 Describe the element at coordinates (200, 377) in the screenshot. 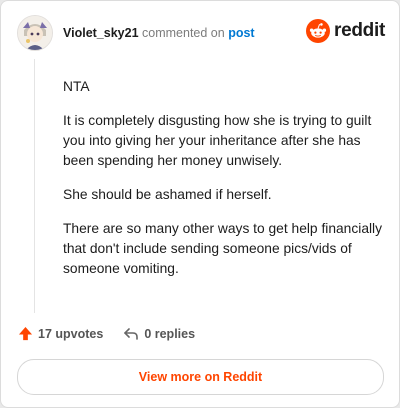

I see `view-more-button: View more on Reddit` at that location.